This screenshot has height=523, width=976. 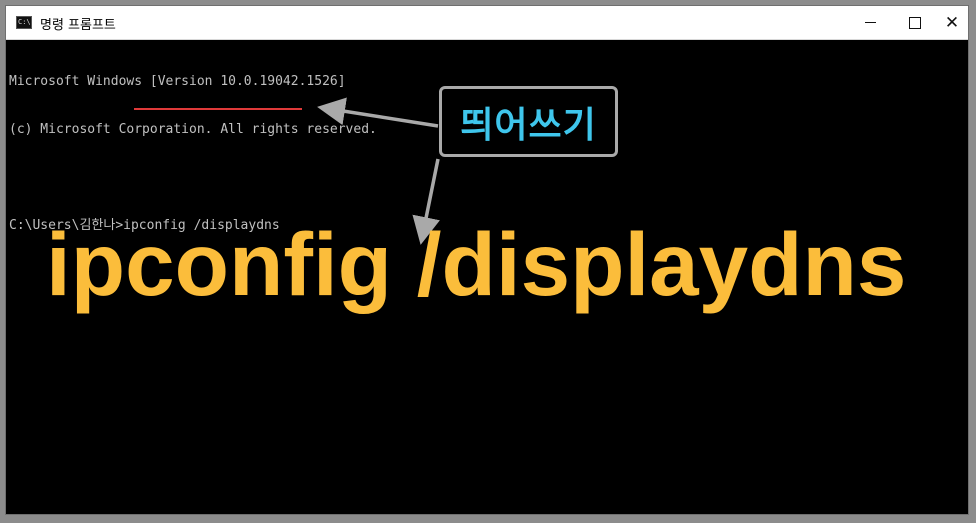 I want to click on arrow-to-command, so click(x=378, y=112).